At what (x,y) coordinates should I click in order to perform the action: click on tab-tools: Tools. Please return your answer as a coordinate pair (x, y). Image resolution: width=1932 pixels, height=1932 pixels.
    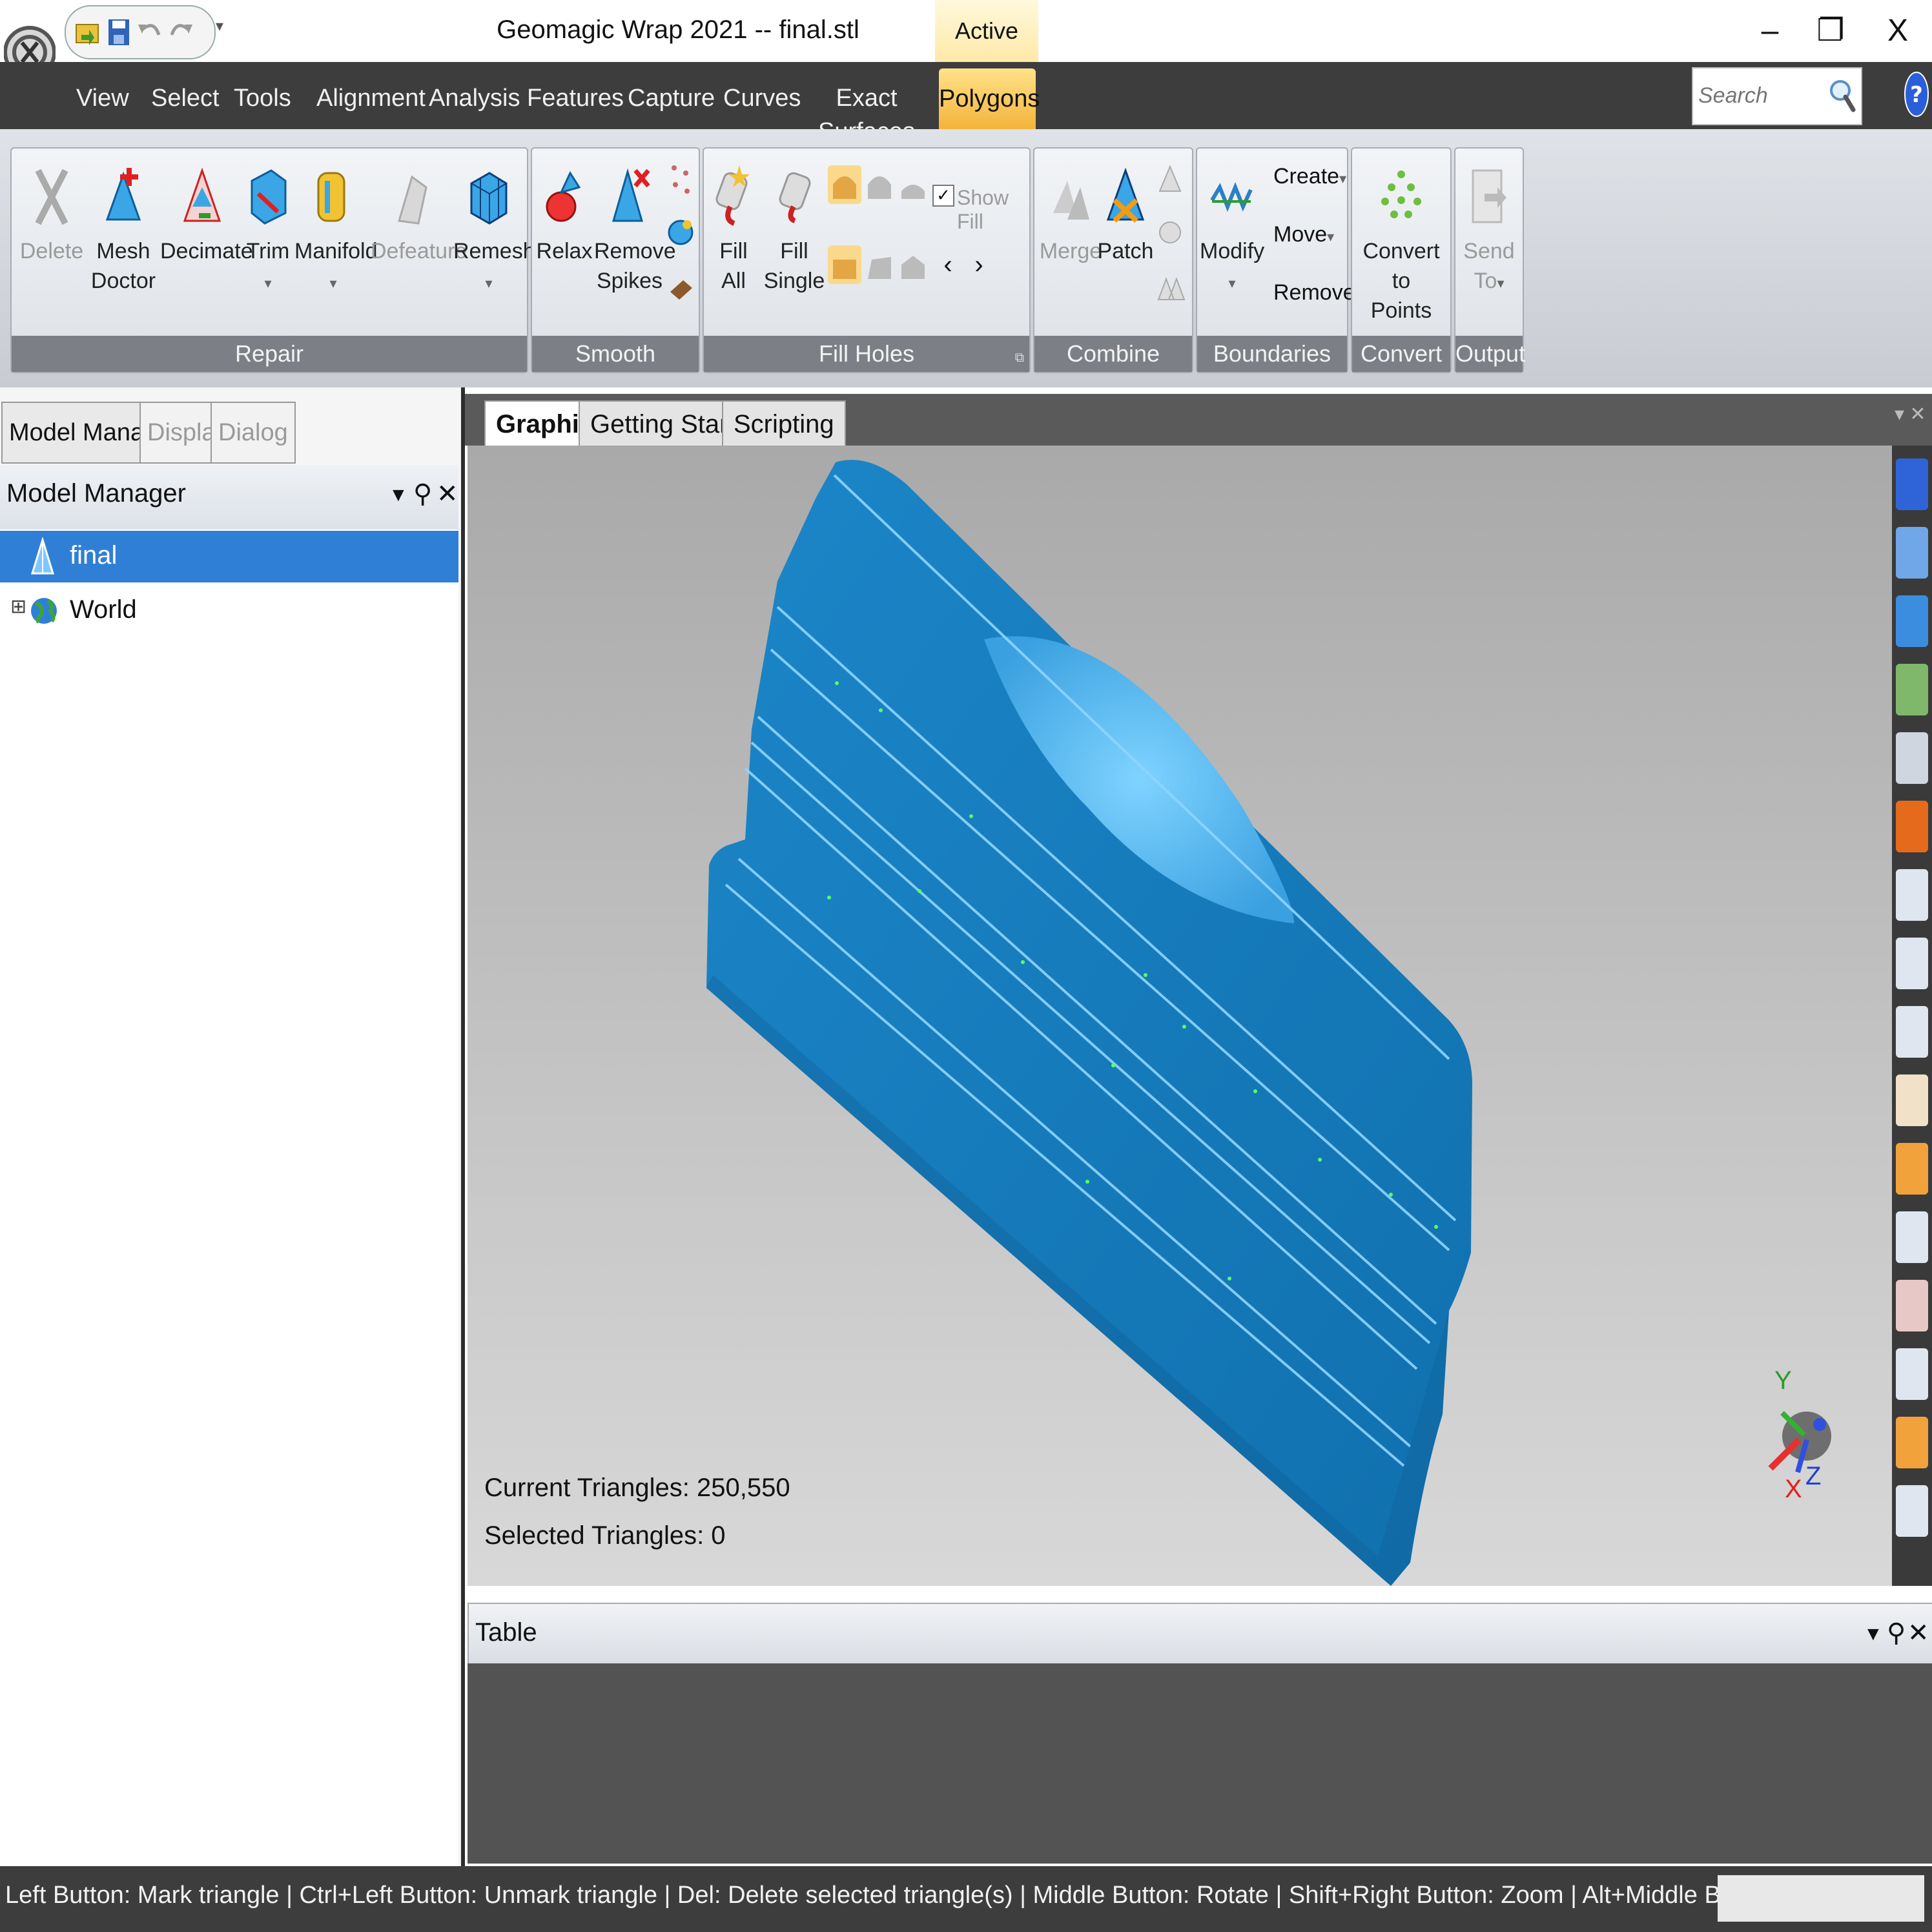
    Looking at the image, I should click on (262, 98).